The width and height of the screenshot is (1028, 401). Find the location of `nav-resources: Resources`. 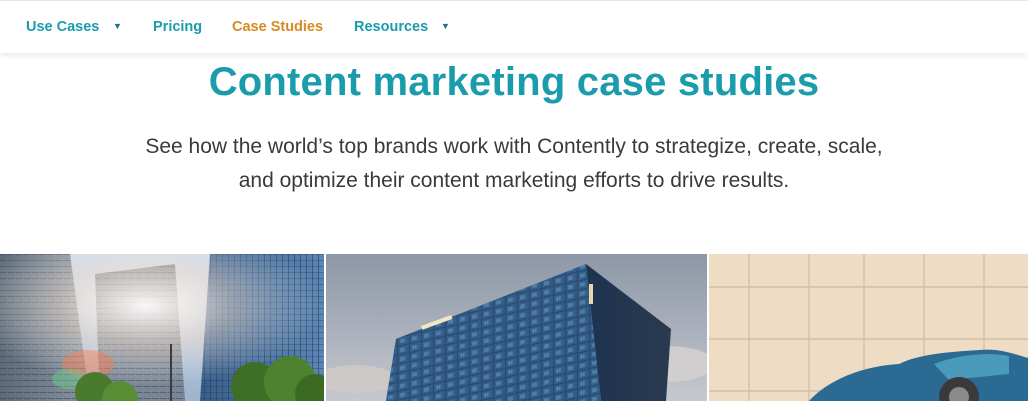

nav-resources: Resources is located at coordinates (391, 27).